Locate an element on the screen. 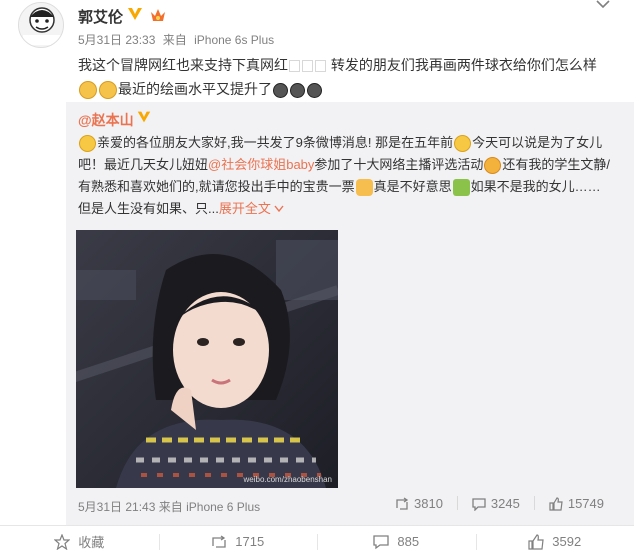 This screenshot has width=634, height=557. post-timestamp: 5月31日 23:33 is located at coordinates (116, 40).